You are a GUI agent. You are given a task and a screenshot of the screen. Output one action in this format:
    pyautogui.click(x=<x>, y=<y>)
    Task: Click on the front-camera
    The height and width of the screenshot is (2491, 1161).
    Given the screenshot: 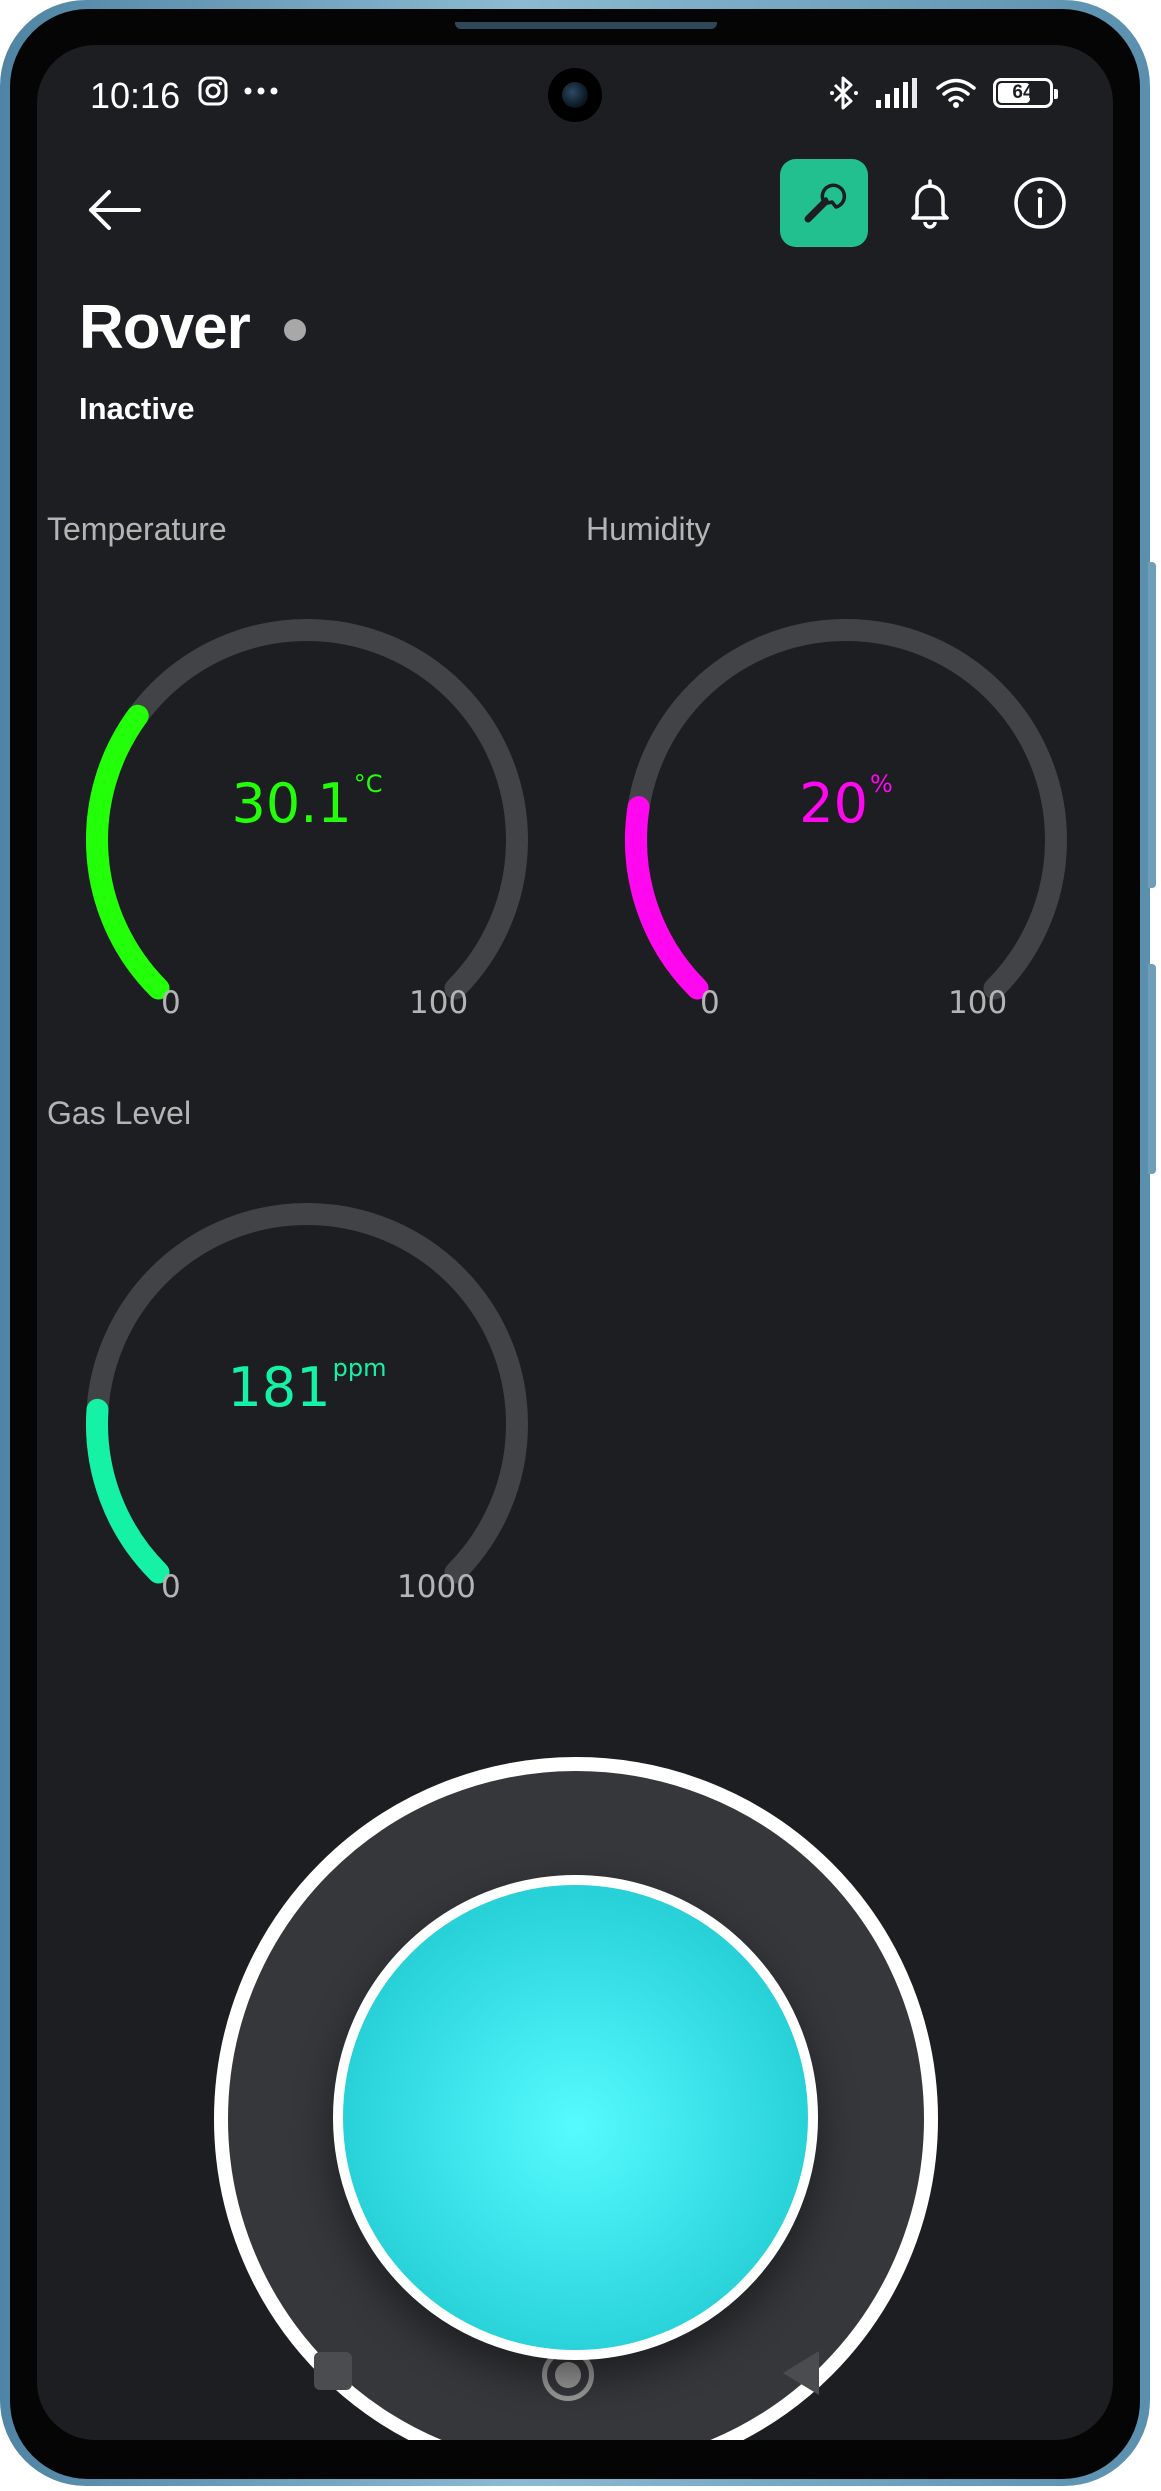 What is the action you would take?
    pyautogui.click(x=575, y=95)
    